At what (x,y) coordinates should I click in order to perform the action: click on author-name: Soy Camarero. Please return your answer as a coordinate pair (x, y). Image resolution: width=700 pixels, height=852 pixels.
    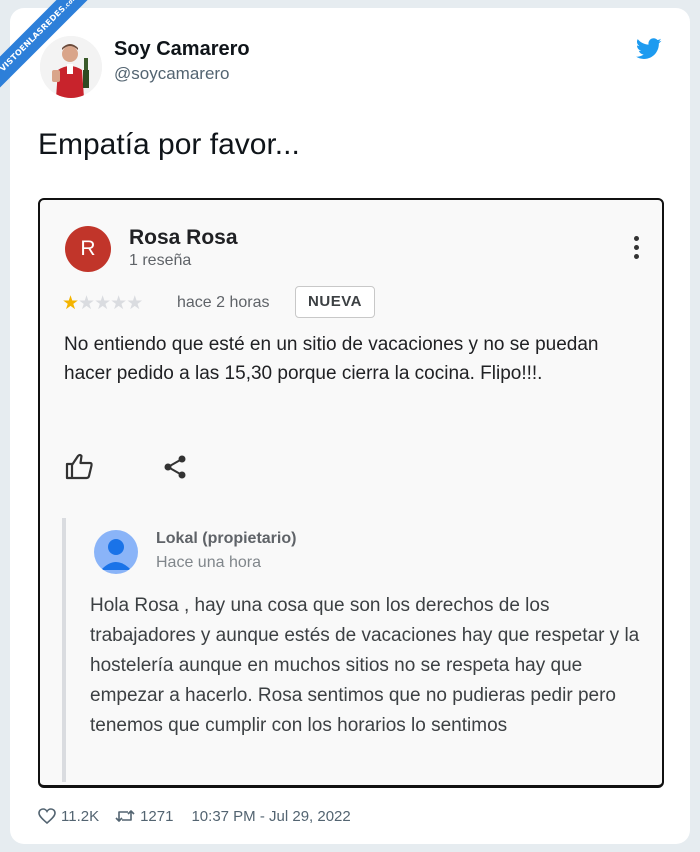
    Looking at the image, I should click on (182, 49).